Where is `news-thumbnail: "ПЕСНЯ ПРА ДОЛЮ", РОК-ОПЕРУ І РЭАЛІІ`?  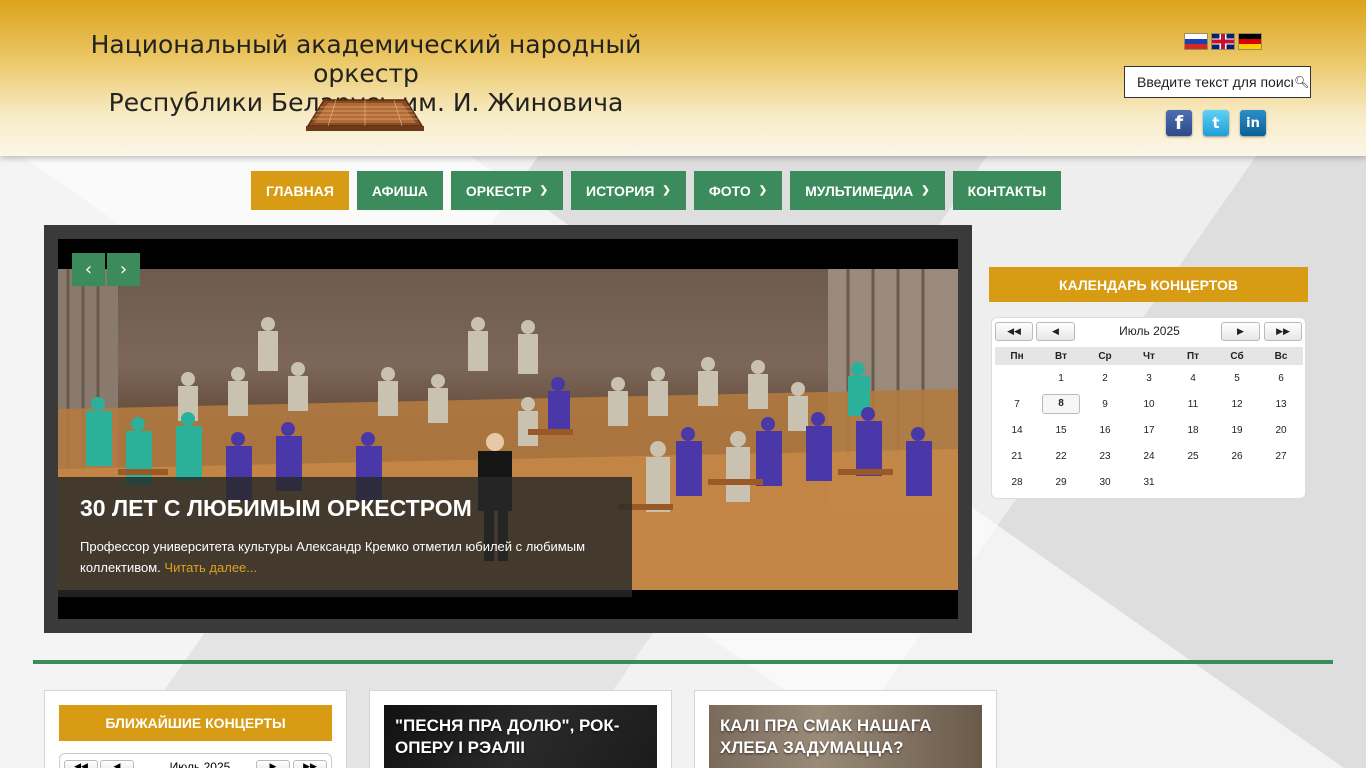 news-thumbnail: "ПЕСНЯ ПРА ДОЛЮ", РОК-ОПЕРУ І РЭАЛІІ is located at coordinates (520, 736).